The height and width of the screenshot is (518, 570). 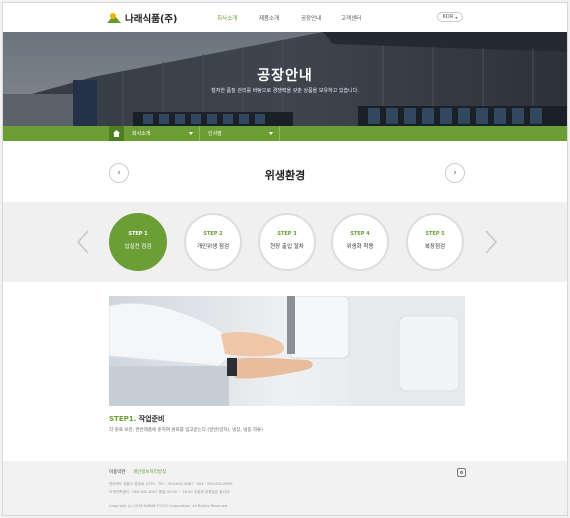 What do you see at coordinates (461, 472) in the screenshot?
I see `instagram-icon` at bounding box center [461, 472].